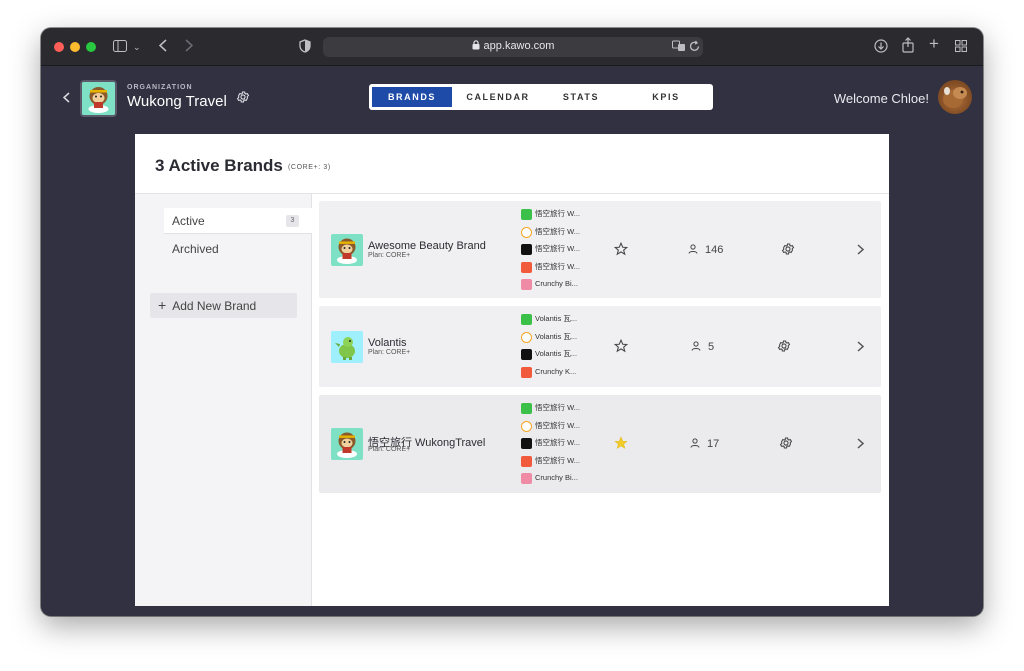 This screenshot has width=1024, height=671. I want to click on sidebar-item-active: Active 3, so click(238, 221).